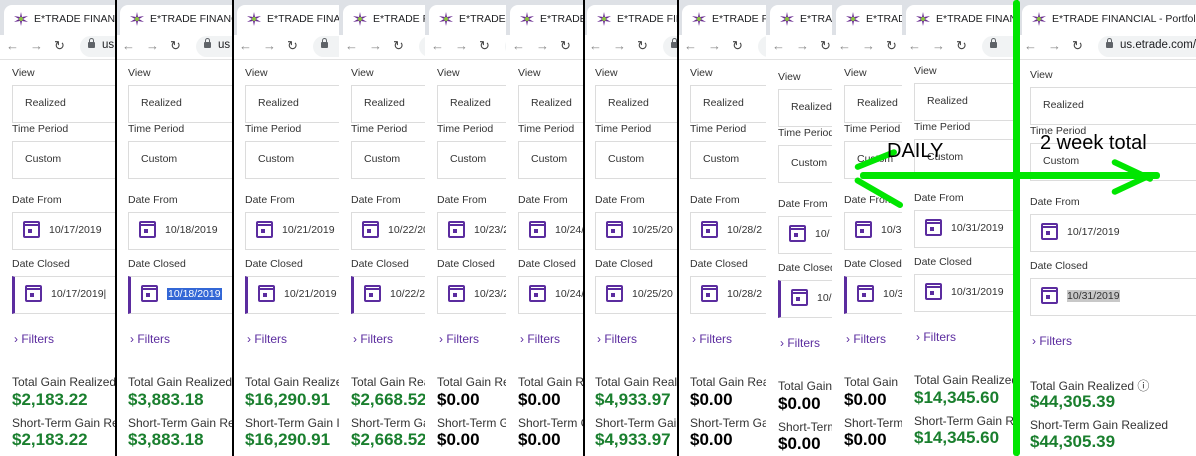 The width and height of the screenshot is (1196, 456). Describe the element at coordinates (965, 229) in the screenshot. I see `date-from-input: 10/31/2019` at that location.